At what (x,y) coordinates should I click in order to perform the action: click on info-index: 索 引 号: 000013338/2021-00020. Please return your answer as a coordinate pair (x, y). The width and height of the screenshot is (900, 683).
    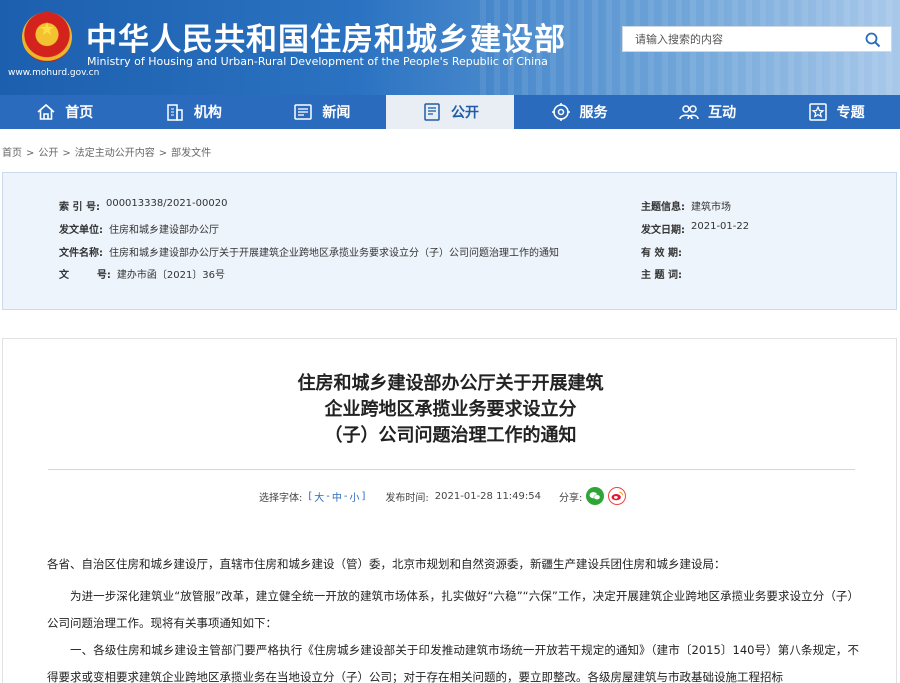
    Looking at the image, I should click on (143, 205).